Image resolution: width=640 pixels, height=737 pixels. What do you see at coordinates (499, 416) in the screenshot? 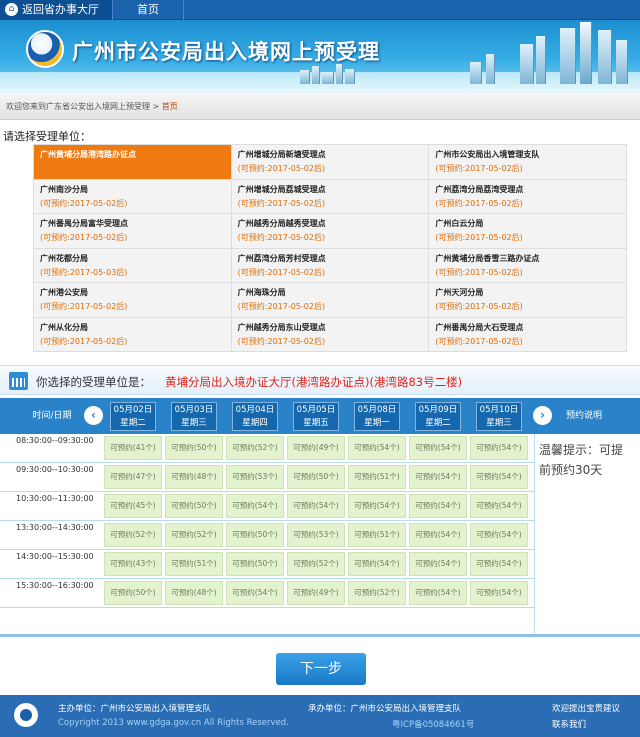
I see `date-column-header: 05月10日 星期三` at bounding box center [499, 416].